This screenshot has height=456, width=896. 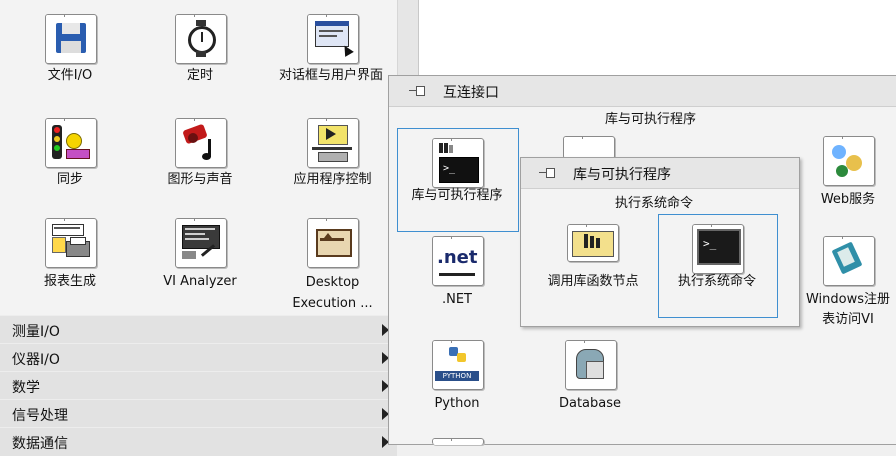 I want to click on dotnet-text: .net, so click(x=457, y=257).